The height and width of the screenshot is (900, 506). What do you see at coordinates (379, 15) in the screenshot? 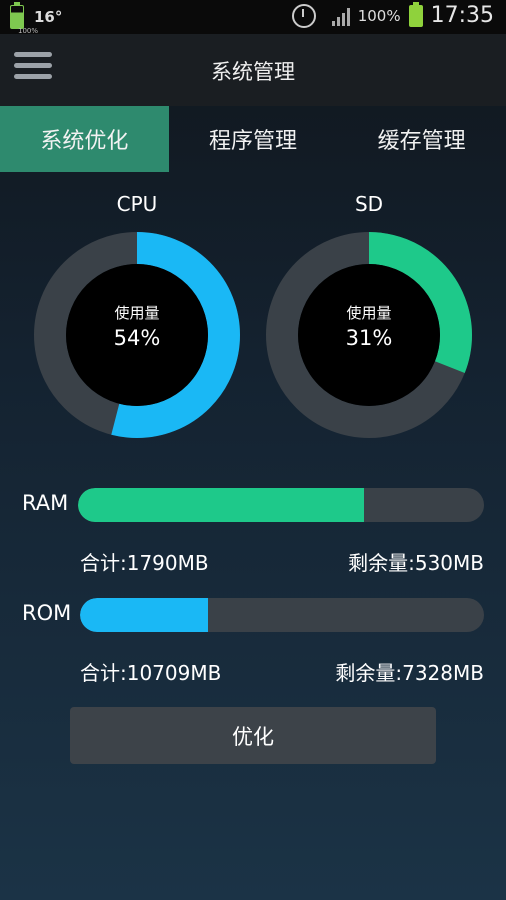
I see `battery-percent: 100%` at bounding box center [379, 15].